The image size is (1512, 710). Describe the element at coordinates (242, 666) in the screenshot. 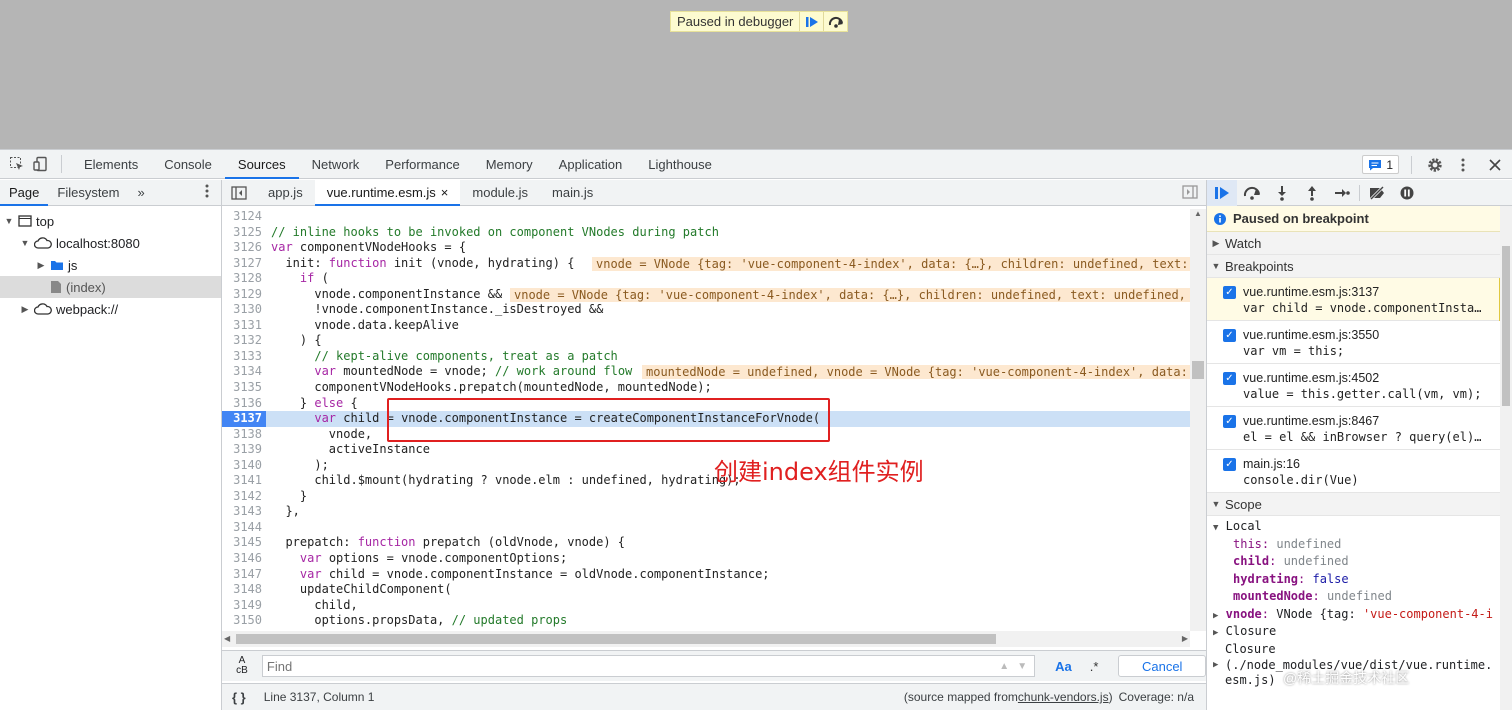

I see `replace-toggle-icon: AcB` at that location.